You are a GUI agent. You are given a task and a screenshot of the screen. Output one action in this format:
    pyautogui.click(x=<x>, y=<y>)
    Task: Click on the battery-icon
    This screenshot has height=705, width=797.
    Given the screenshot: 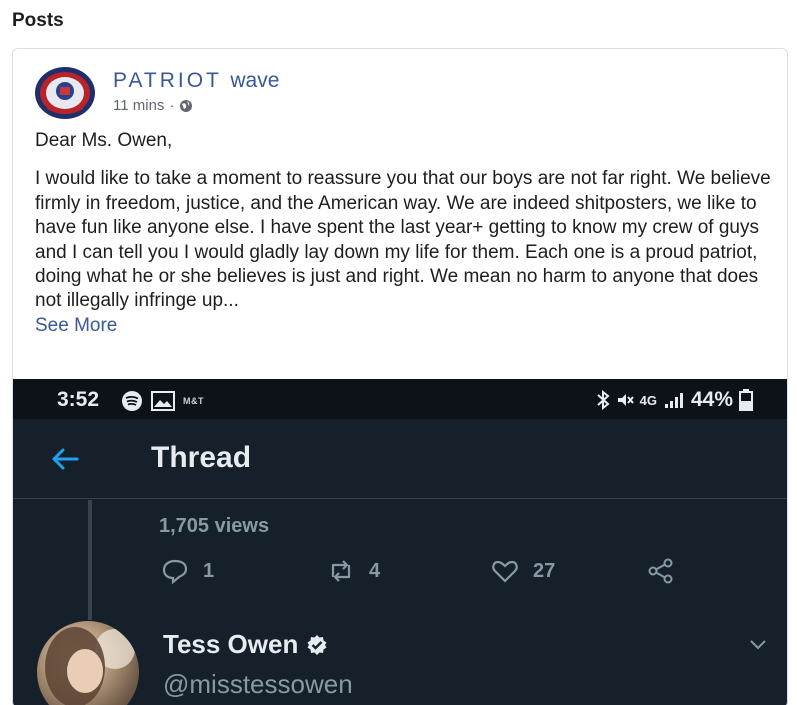 What is the action you would take?
    pyautogui.click(x=746, y=400)
    